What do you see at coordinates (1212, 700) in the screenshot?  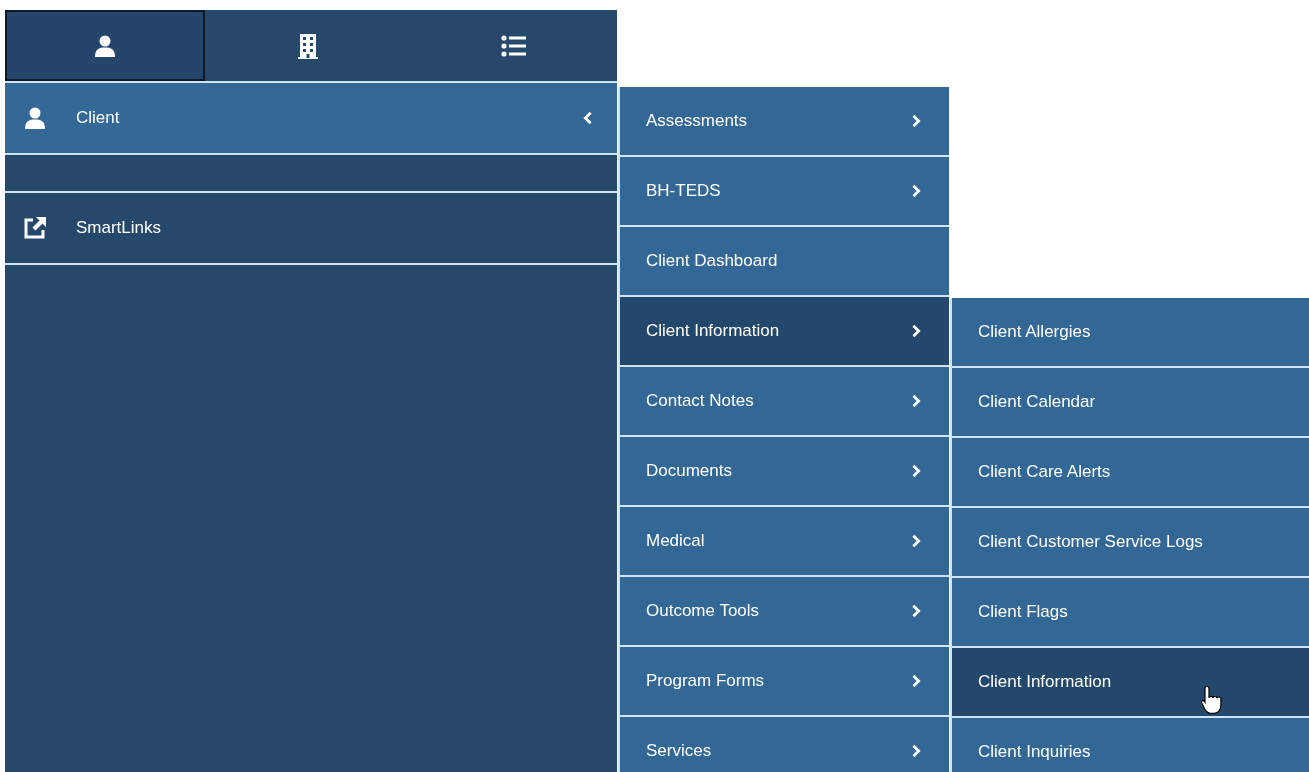 I see `hand-cursor-icon` at bounding box center [1212, 700].